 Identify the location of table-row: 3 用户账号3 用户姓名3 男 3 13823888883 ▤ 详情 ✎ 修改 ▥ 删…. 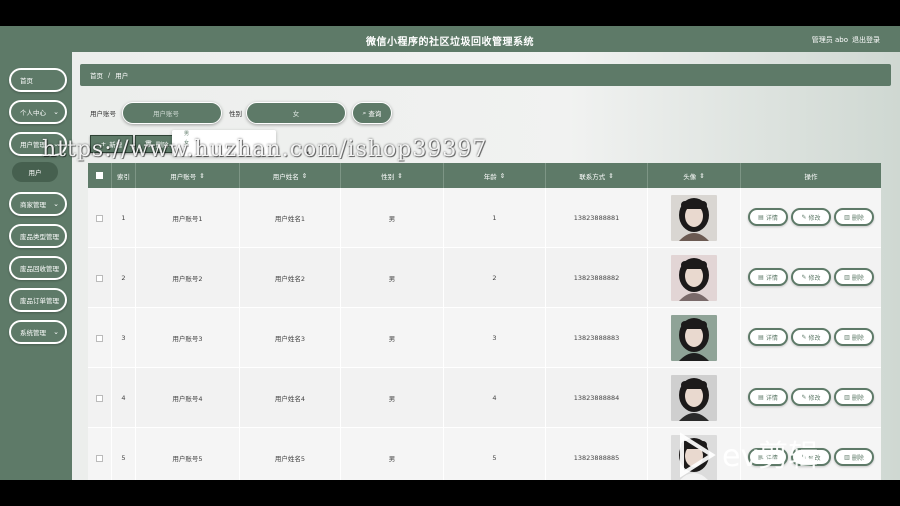
(484, 338).